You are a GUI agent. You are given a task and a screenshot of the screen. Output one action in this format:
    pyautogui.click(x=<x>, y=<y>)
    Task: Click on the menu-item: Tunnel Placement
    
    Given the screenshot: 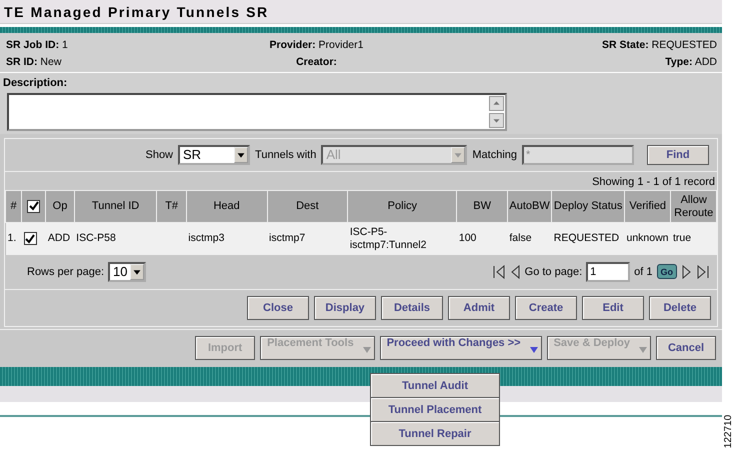 What is the action you would take?
    pyautogui.click(x=435, y=409)
    